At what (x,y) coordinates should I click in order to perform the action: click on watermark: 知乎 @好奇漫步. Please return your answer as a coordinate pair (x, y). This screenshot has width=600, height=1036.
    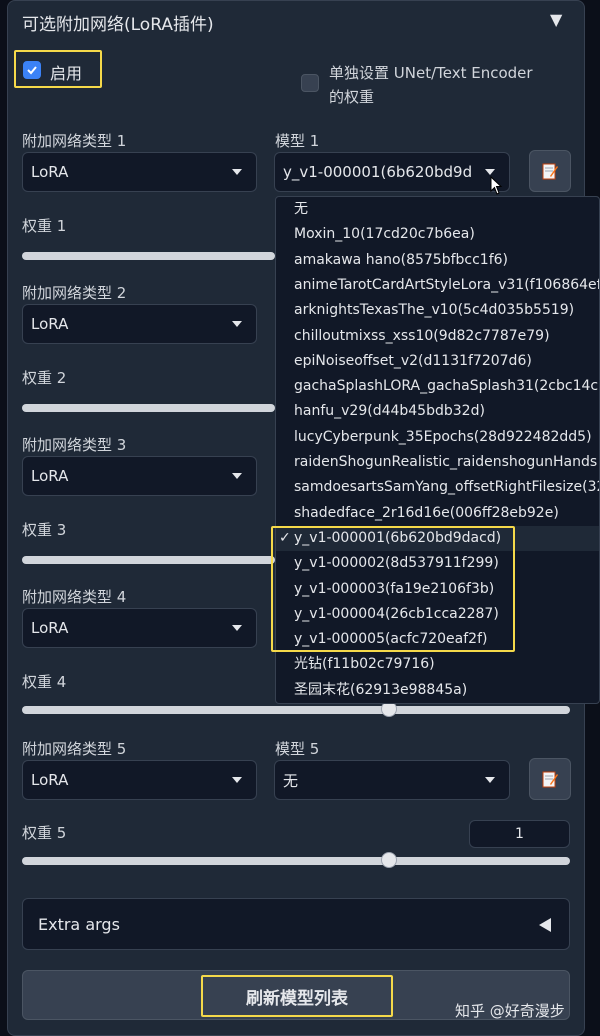
    Looking at the image, I should click on (510, 1011).